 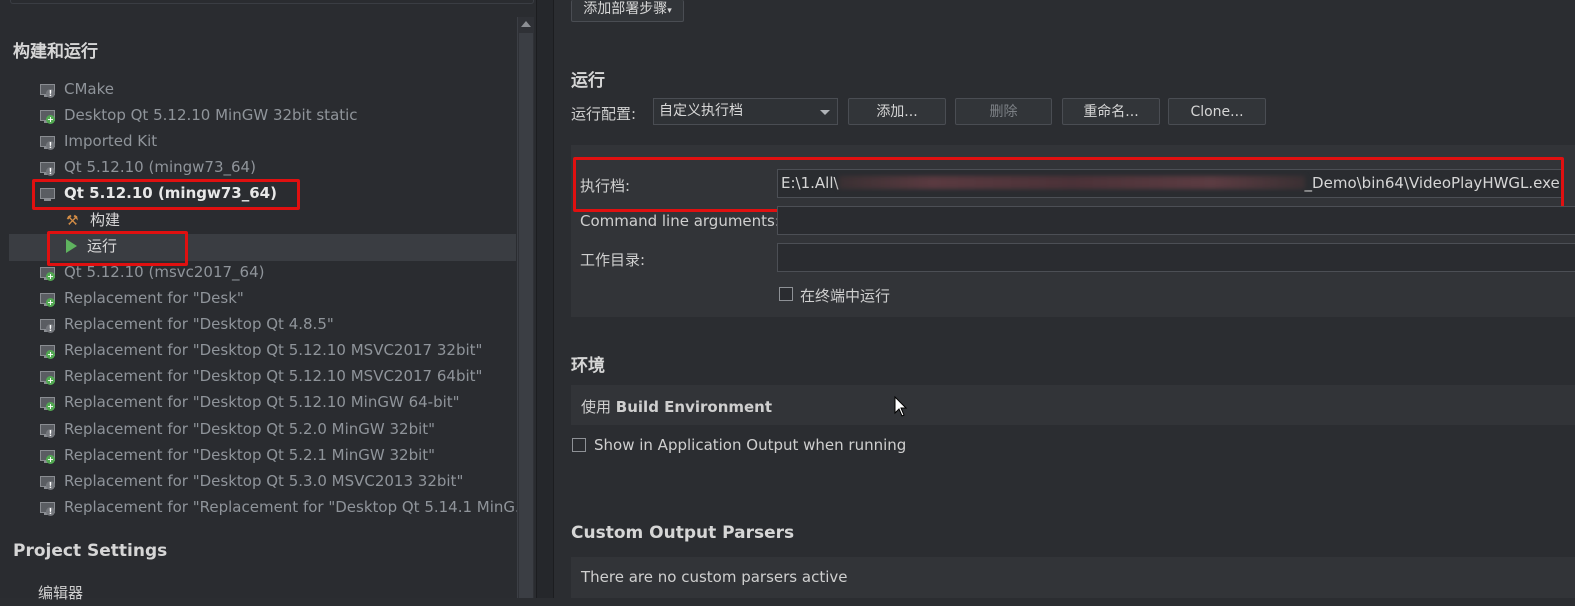 I want to click on mouse-cursor-icon, so click(x=901, y=406).